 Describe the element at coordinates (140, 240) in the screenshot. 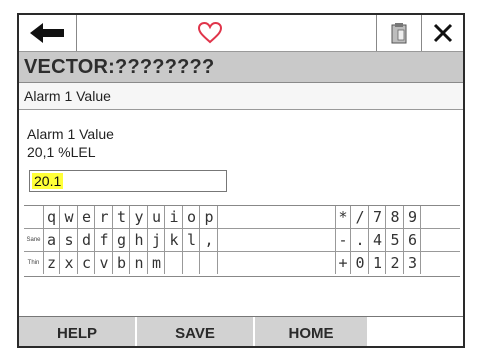

I see `key: h` at that location.